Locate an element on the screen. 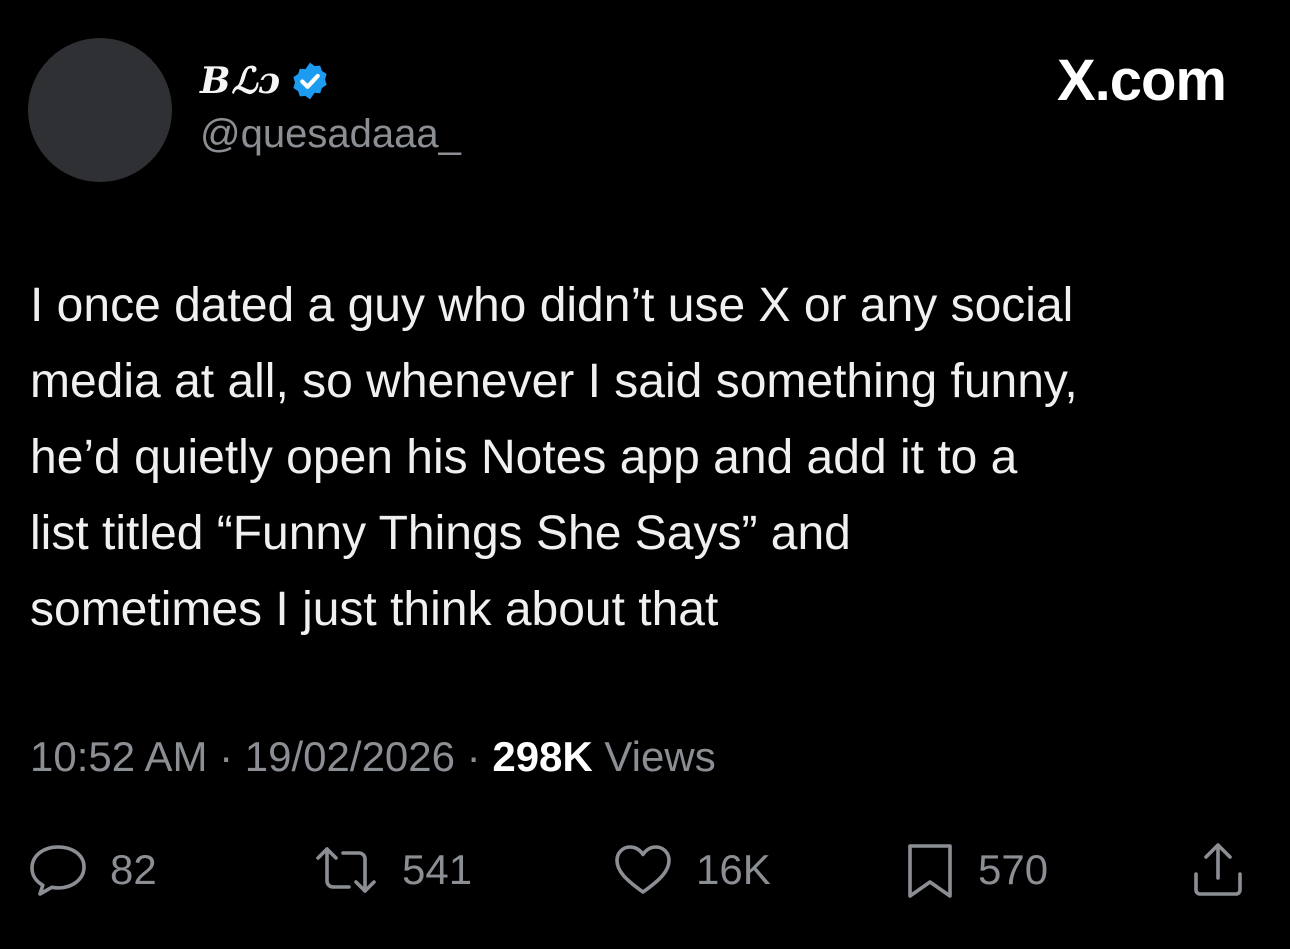 The image size is (1290, 949). verified-badge-icon is located at coordinates (310, 81).